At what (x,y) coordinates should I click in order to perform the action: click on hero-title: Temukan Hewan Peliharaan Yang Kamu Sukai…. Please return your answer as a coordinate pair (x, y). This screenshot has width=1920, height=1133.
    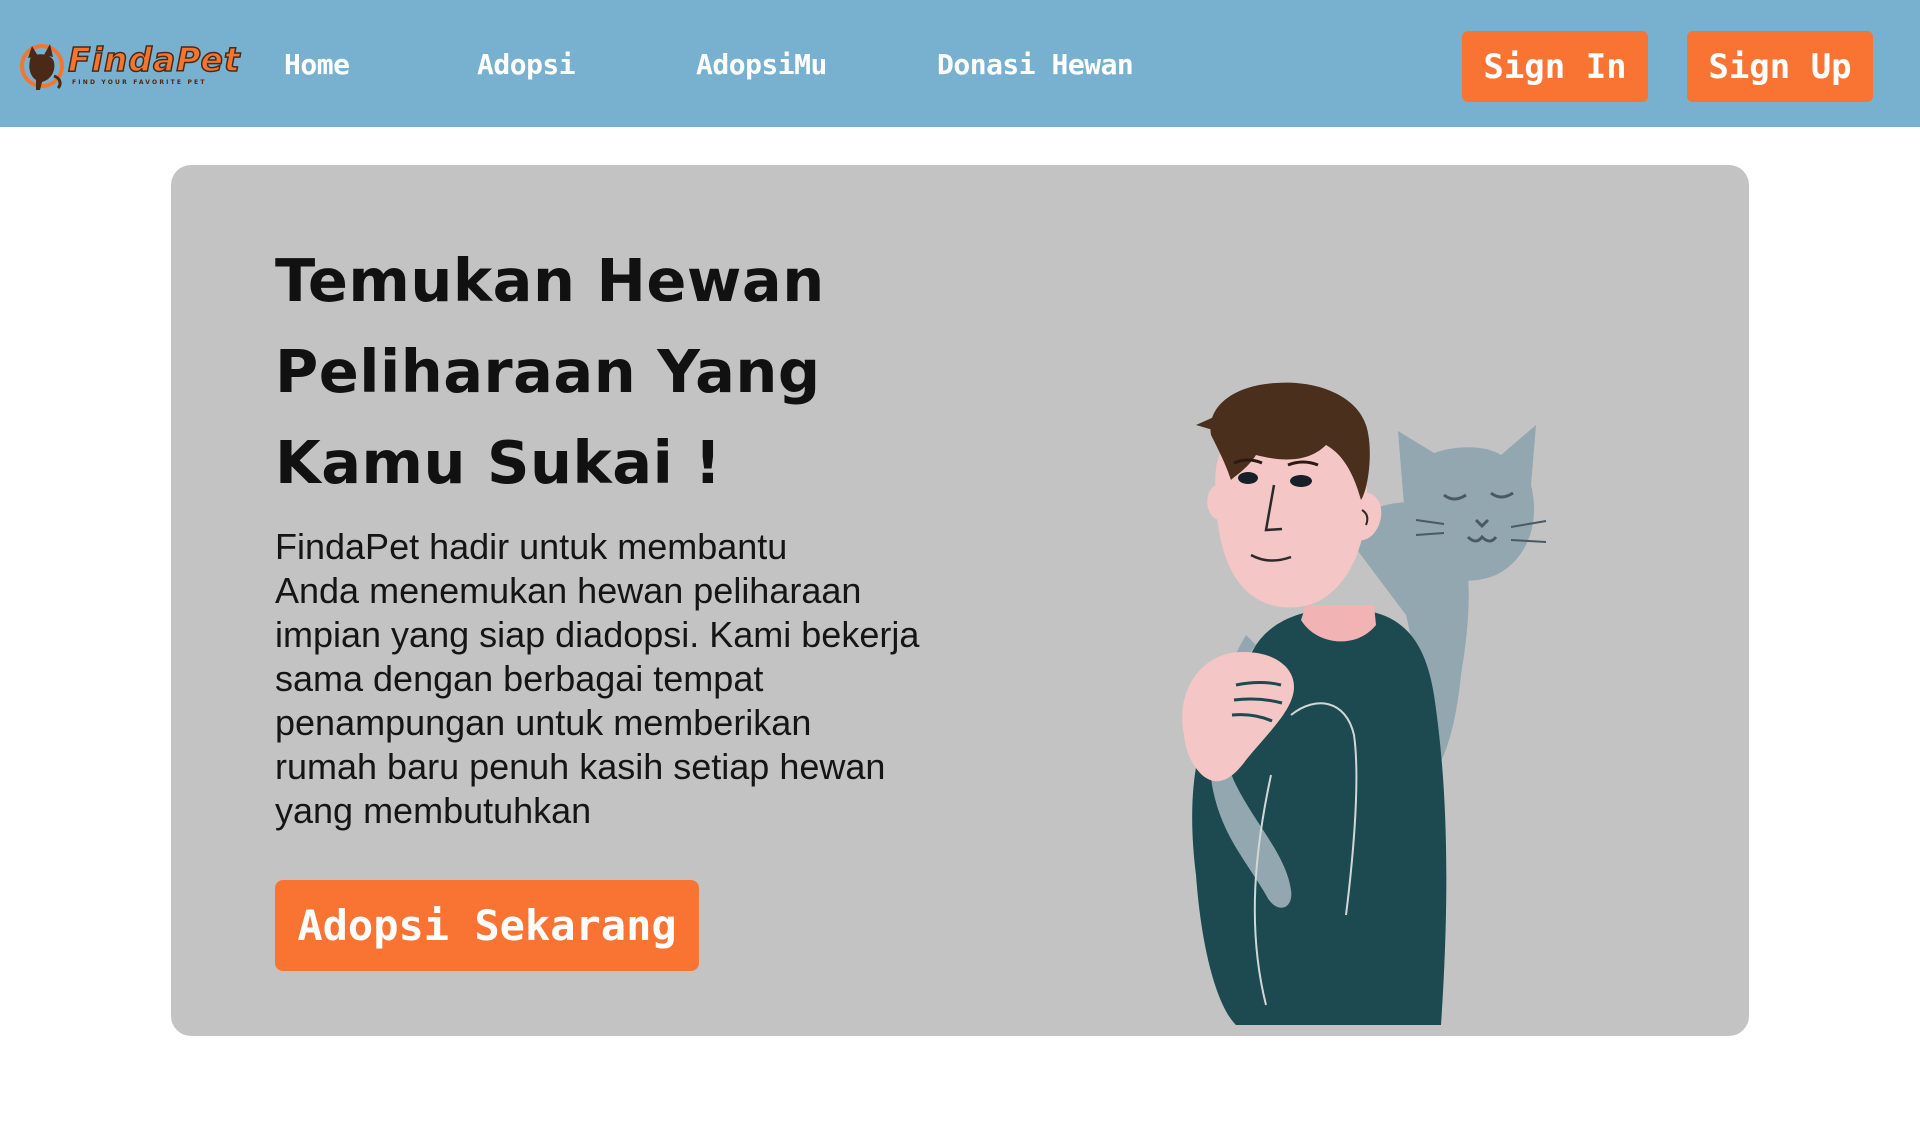
    Looking at the image, I should click on (585, 371).